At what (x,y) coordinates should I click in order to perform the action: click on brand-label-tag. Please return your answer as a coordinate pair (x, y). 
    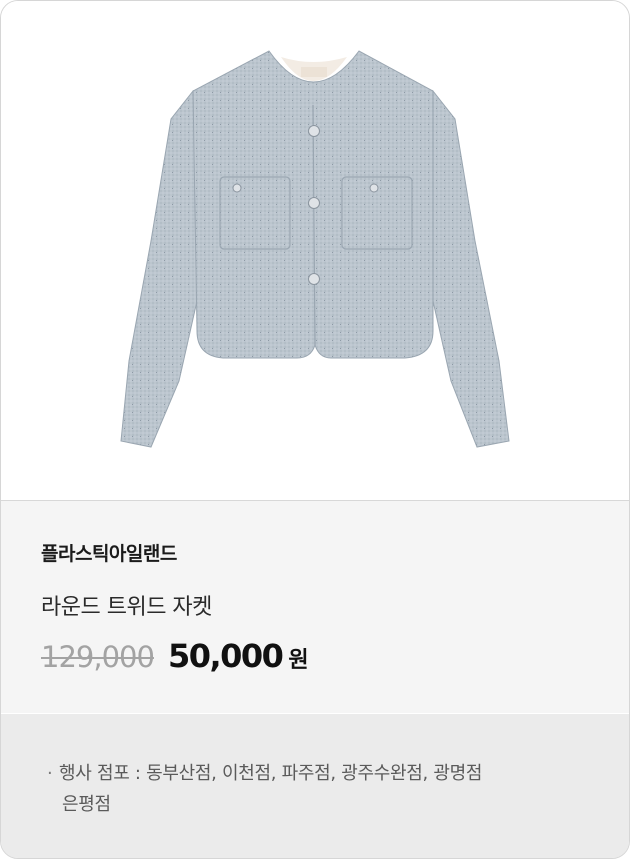
    Looking at the image, I should click on (314, 72).